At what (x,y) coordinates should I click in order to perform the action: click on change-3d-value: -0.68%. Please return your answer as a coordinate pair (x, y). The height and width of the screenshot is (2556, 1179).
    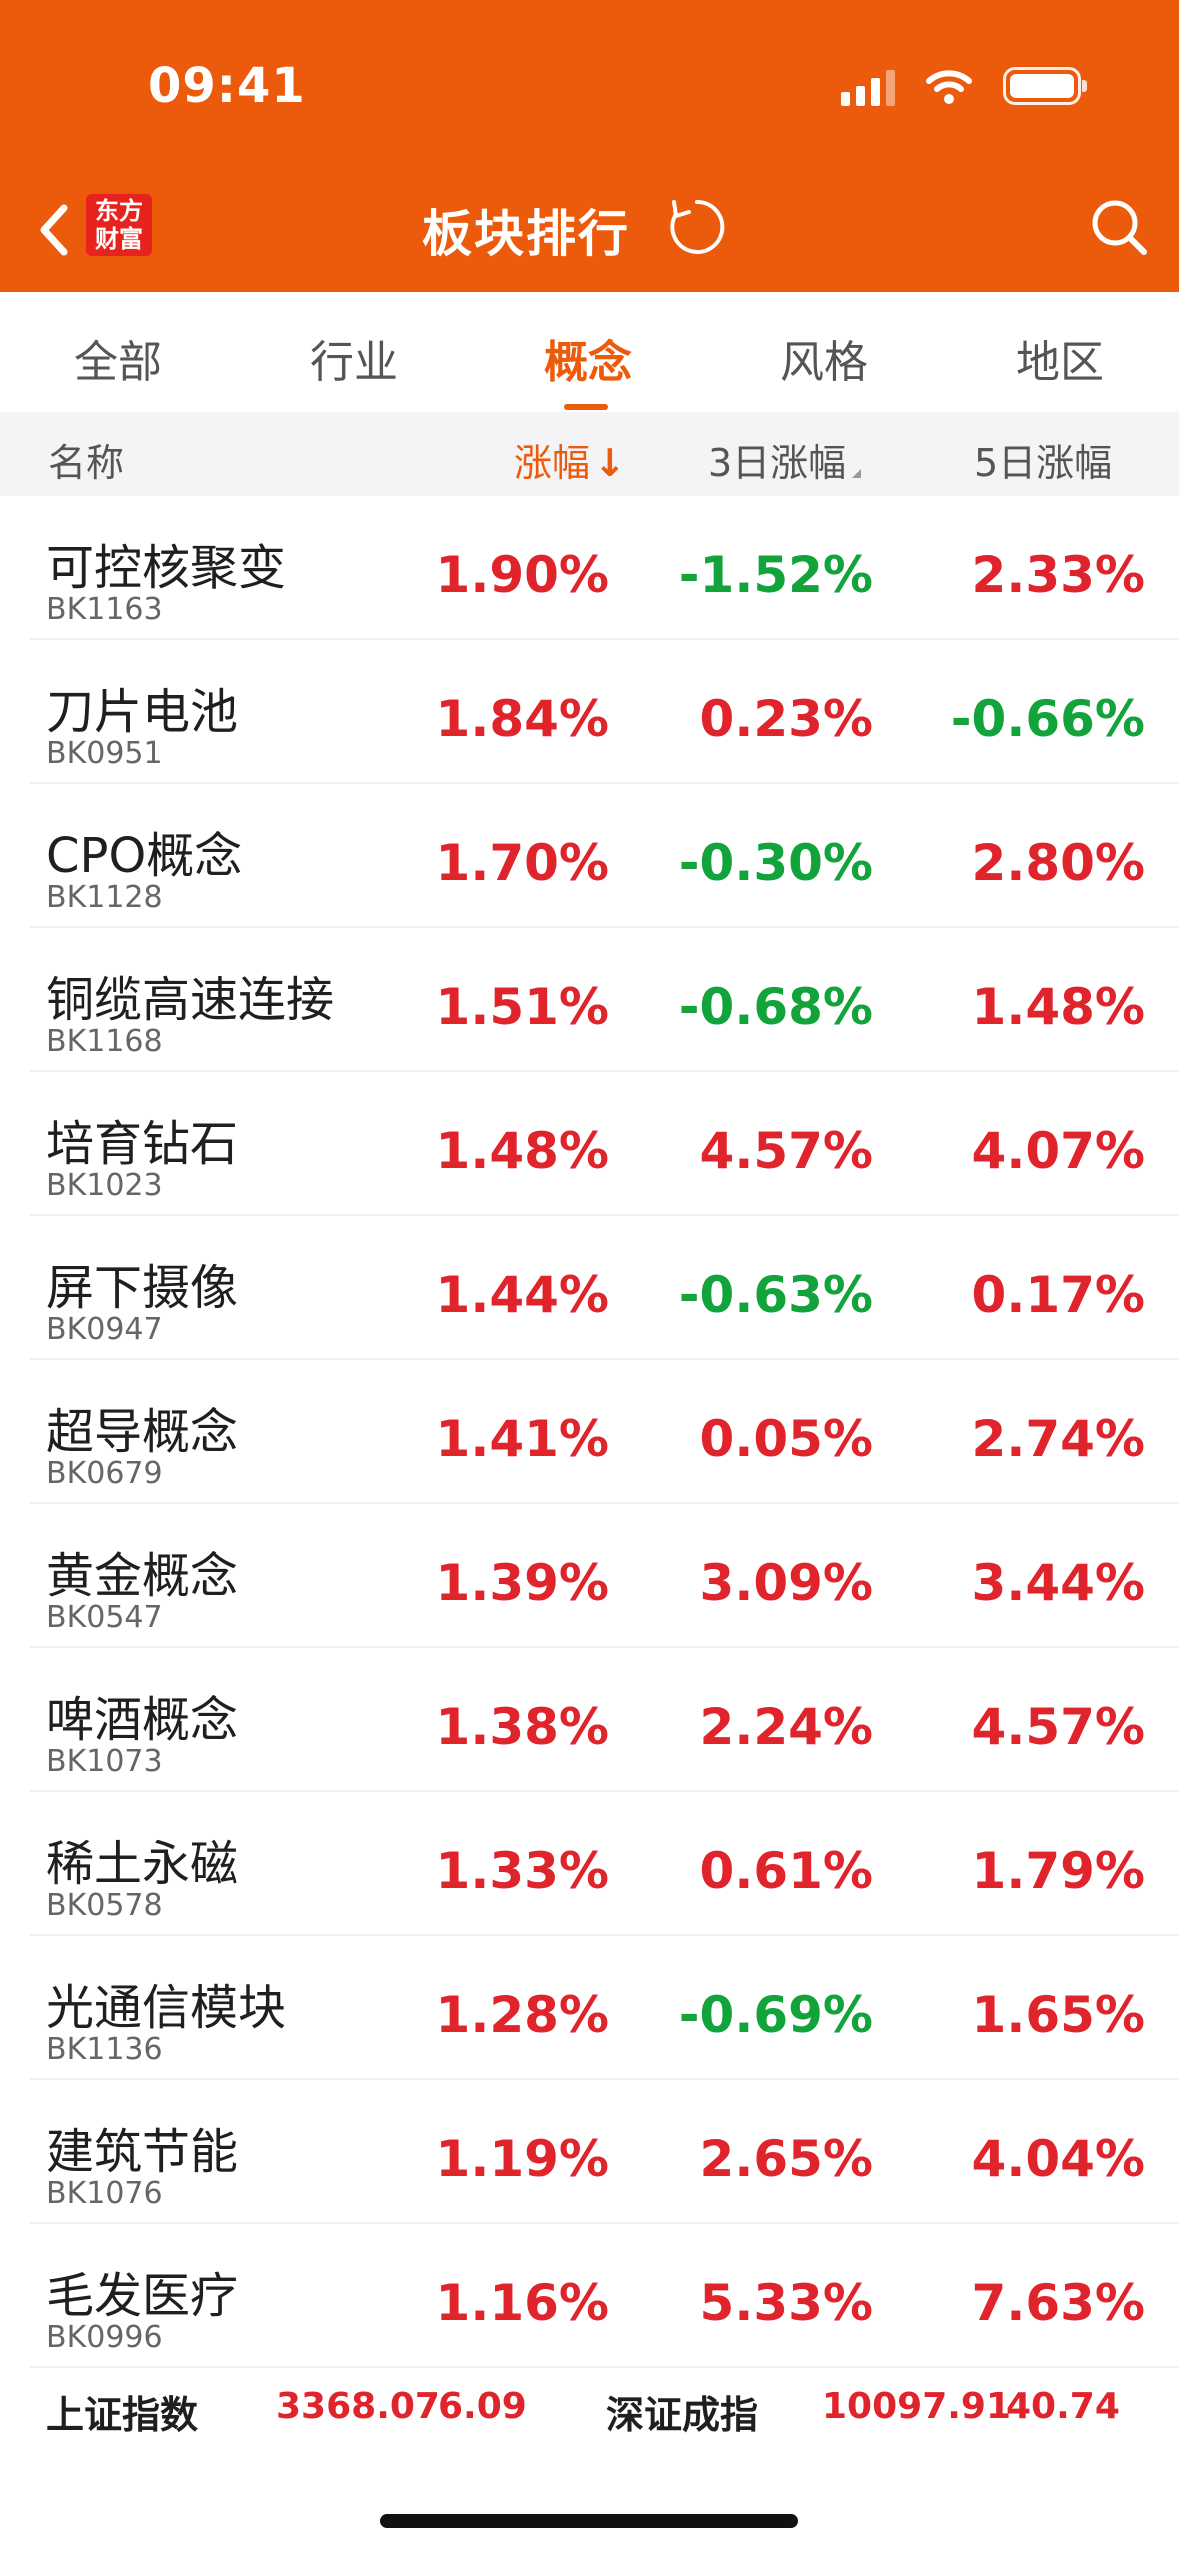
    Looking at the image, I should click on (775, 1007).